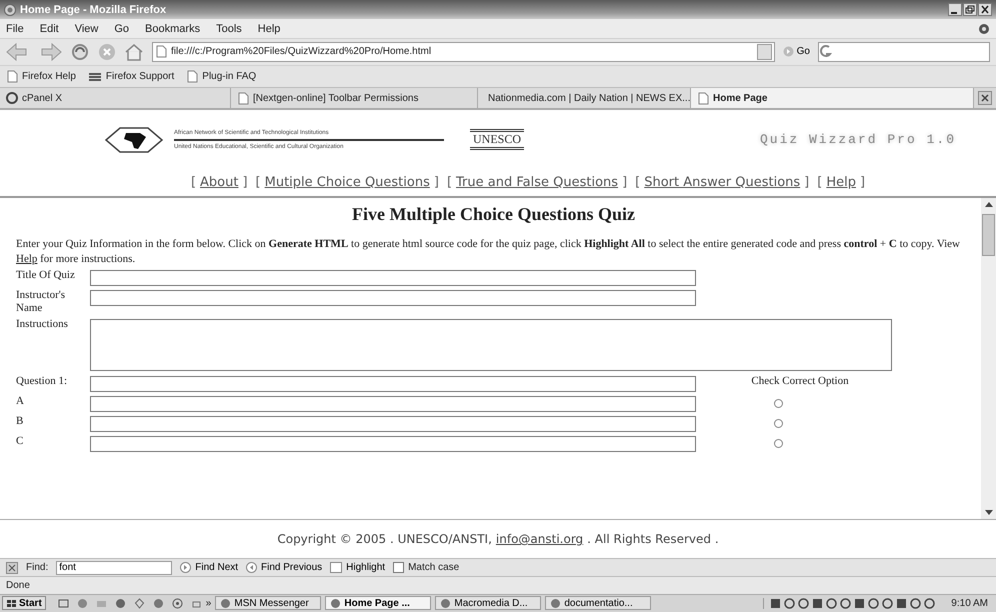 This screenshot has height=612, width=996. I want to click on dropdown-button, so click(764, 52).